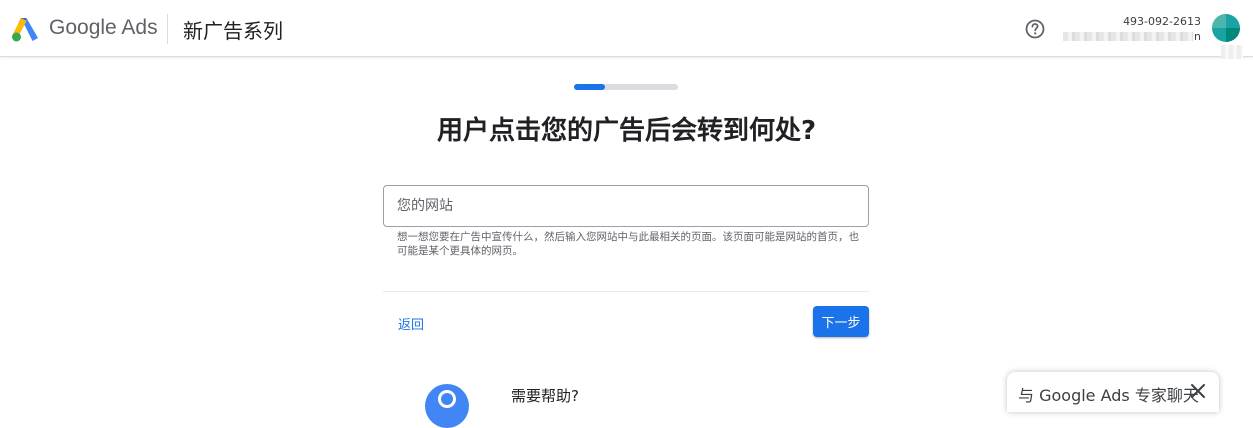 Image resolution: width=1253 pixels, height=428 pixels. What do you see at coordinates (167, 29) in the screenshot?
I see `header-divider` at bounding box center [167, 29].